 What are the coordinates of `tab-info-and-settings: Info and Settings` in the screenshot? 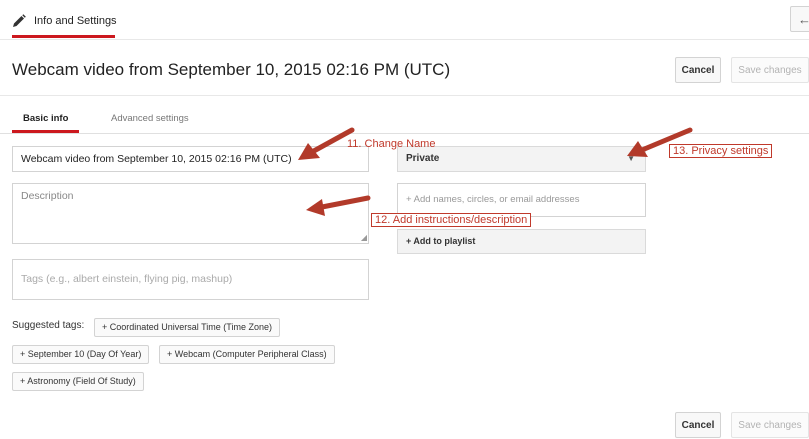 It's located at (64, 21).